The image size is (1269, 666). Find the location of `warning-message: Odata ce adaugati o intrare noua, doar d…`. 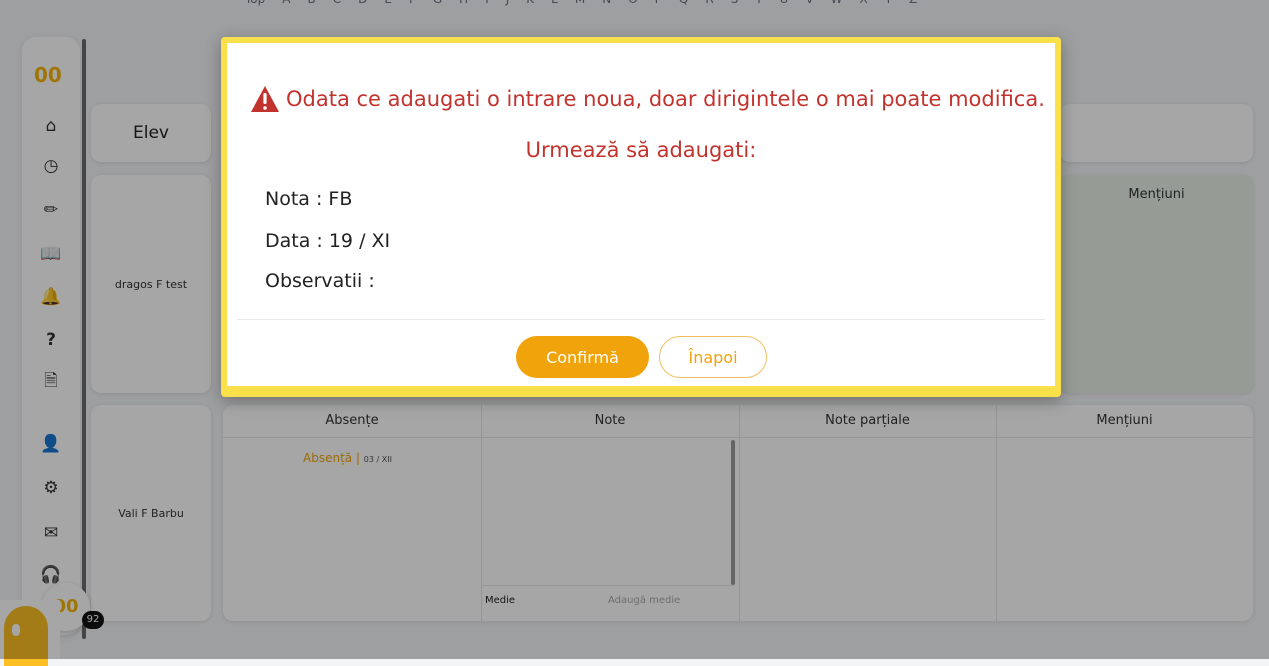

warning-message: Odata ce adaugati o intrare noua, doar d… is located at coordinates (647, 99).